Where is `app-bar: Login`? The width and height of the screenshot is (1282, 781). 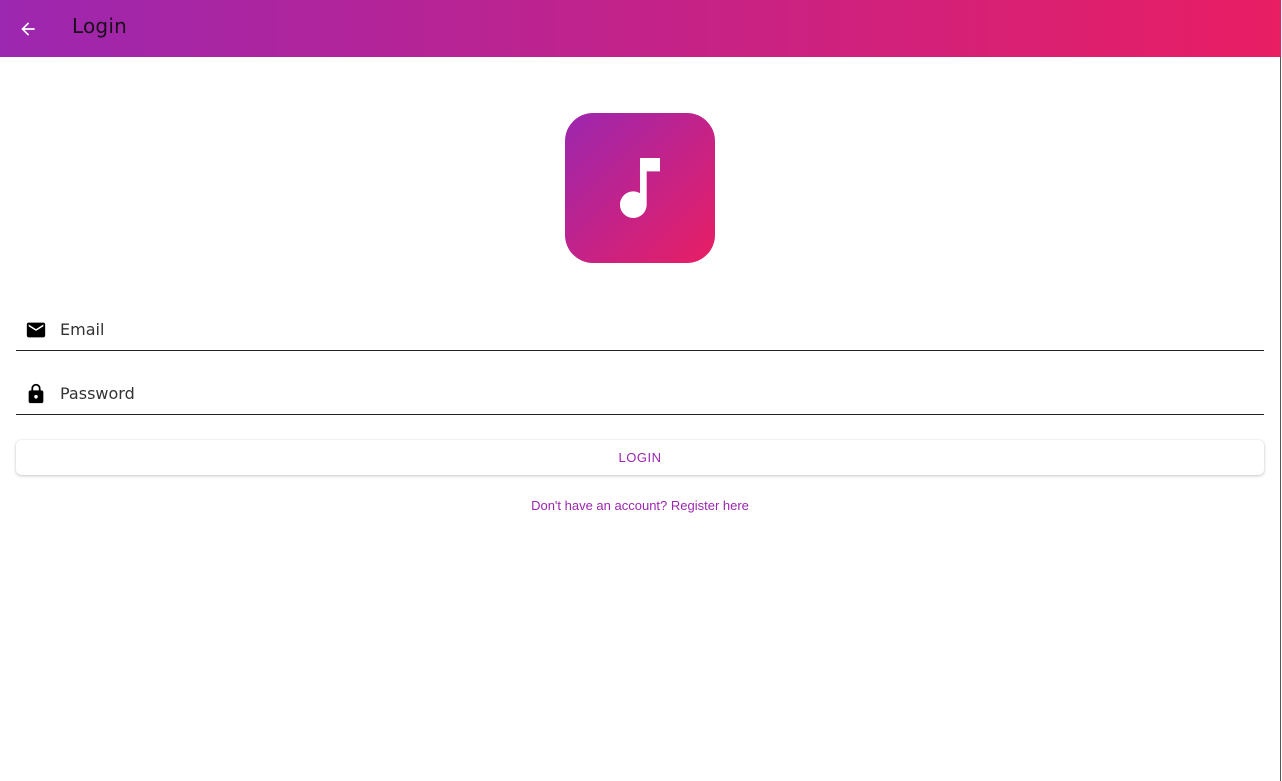 app-bar: Login is located at coordinates (640, 28).